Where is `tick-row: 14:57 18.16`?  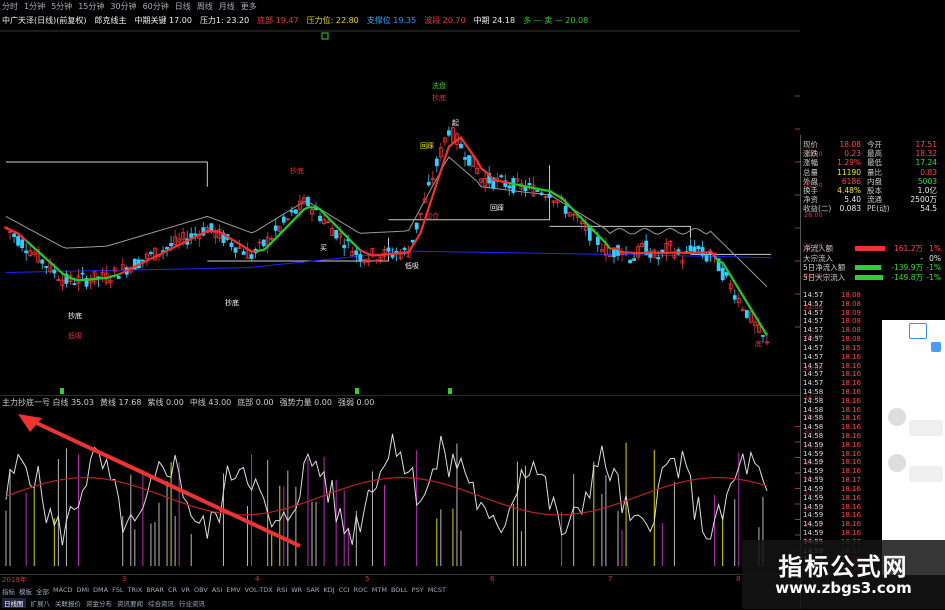 tick-row: 14:57 18.16 is located at coordinates (842, 383).